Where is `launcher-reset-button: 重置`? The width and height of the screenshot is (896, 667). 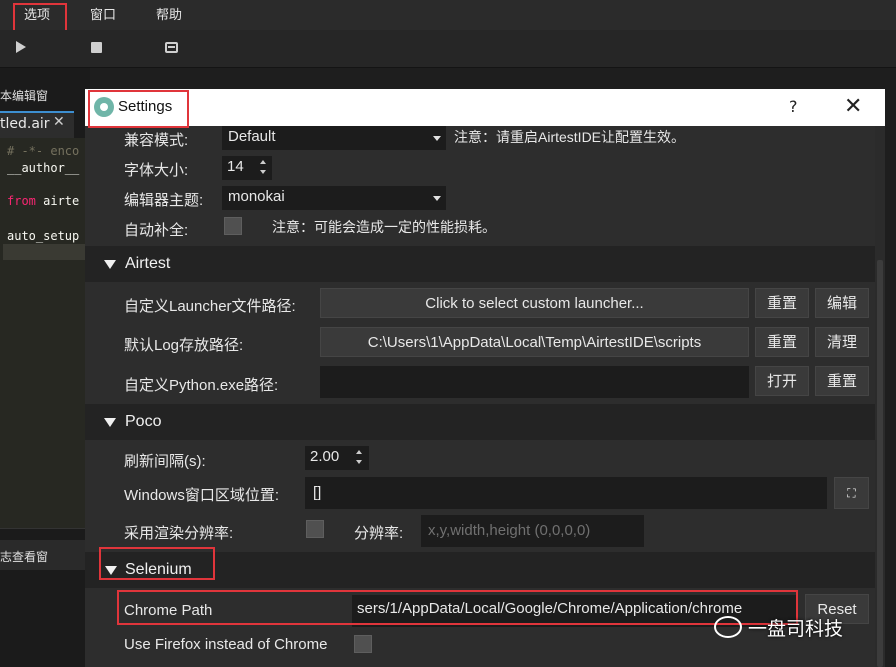 launcher-reset-button: 重置 is located at coordinates (782, 303).